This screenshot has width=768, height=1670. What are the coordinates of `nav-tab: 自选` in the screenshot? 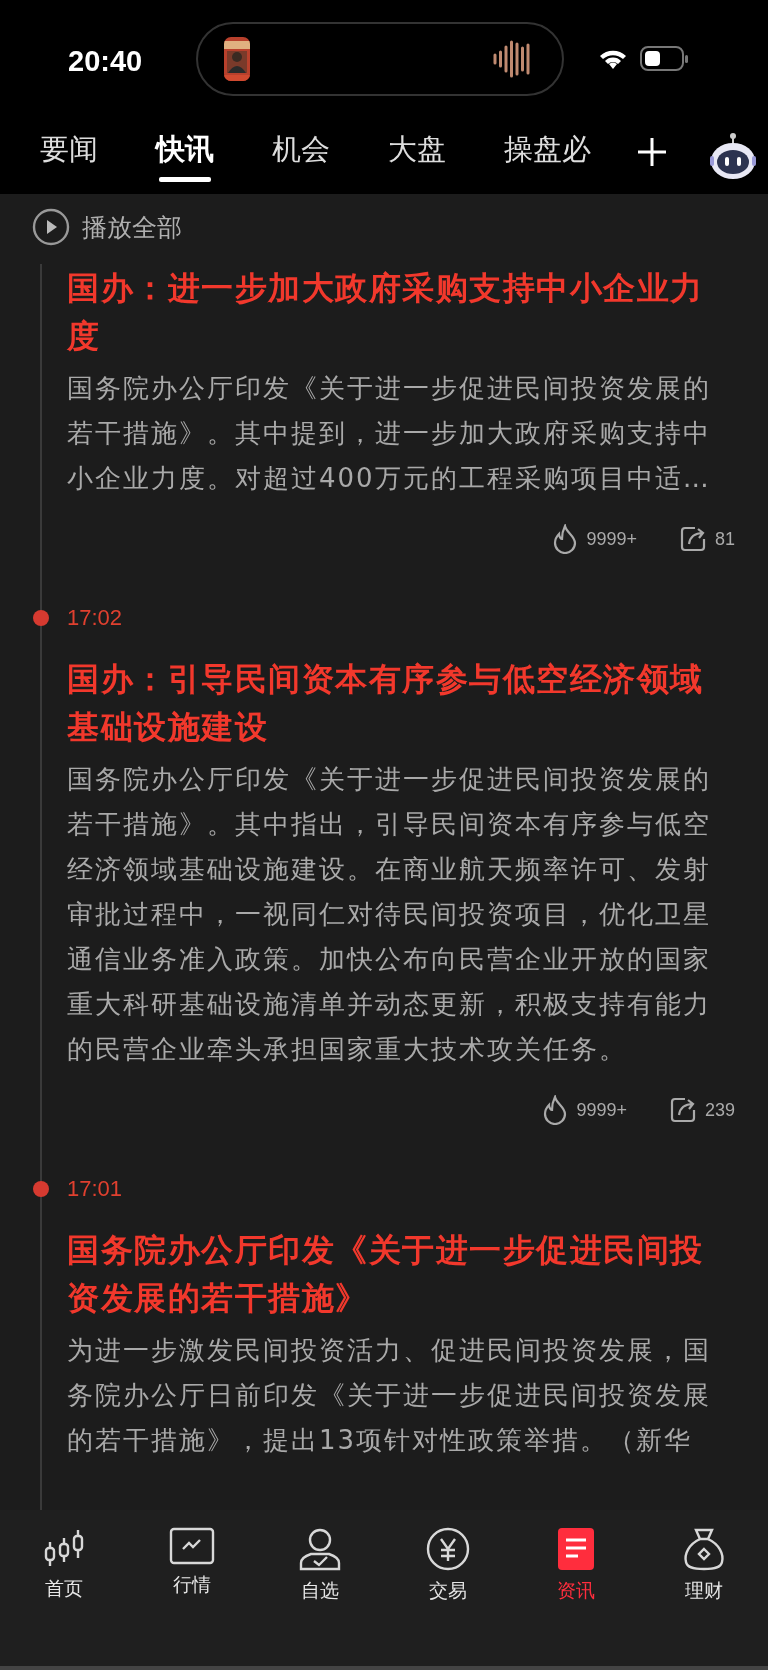 It's located at (320, 1565).